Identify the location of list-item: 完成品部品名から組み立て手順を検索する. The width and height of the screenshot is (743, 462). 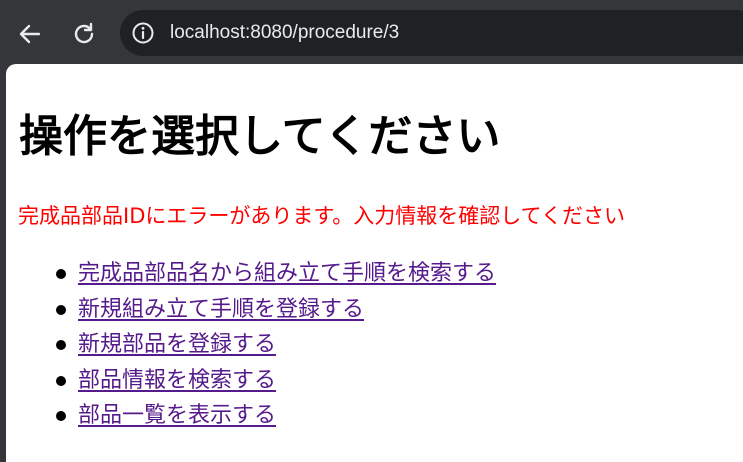
(276, 274).